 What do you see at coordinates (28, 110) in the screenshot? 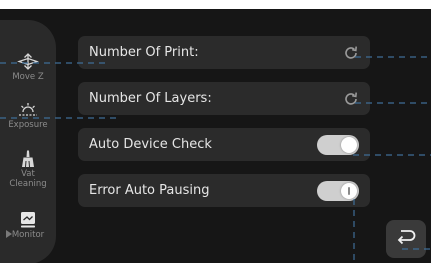
I see `exposure-icon` at bounding box center [28, 110].